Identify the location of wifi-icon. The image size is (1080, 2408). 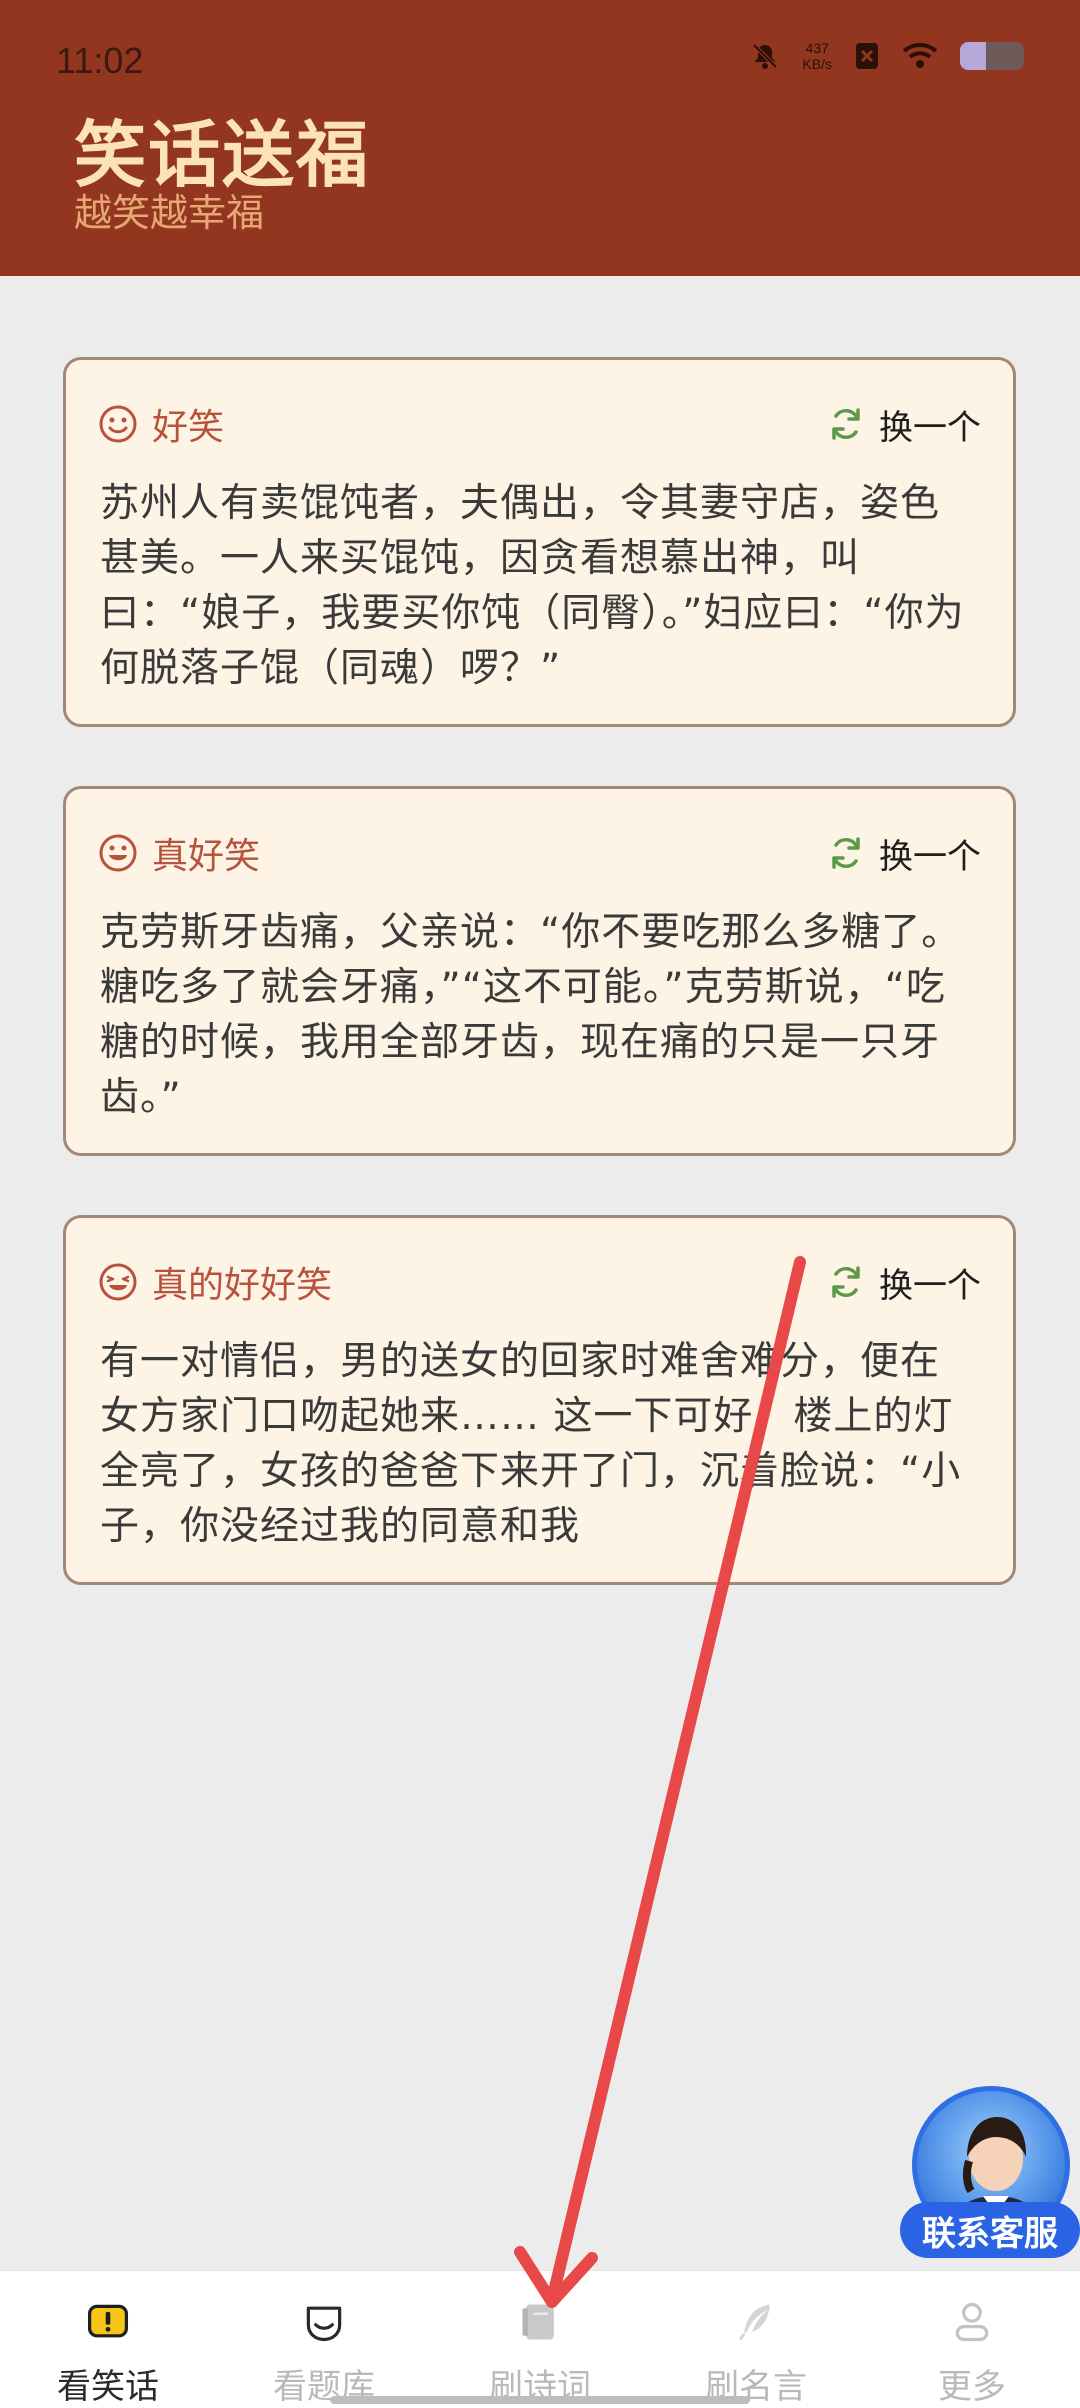
(920, 55).